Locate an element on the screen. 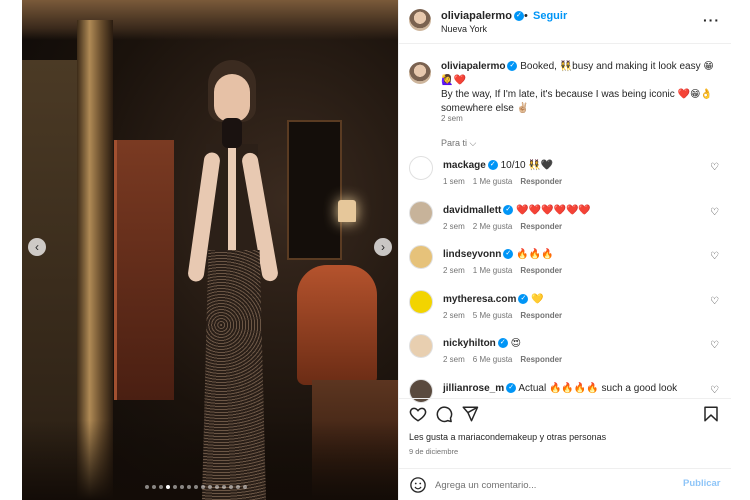 Image resolution: width=750 pixels, height=500 pixels. author-username: oliviapalermo ✓ is located at coordinates (482, 16).